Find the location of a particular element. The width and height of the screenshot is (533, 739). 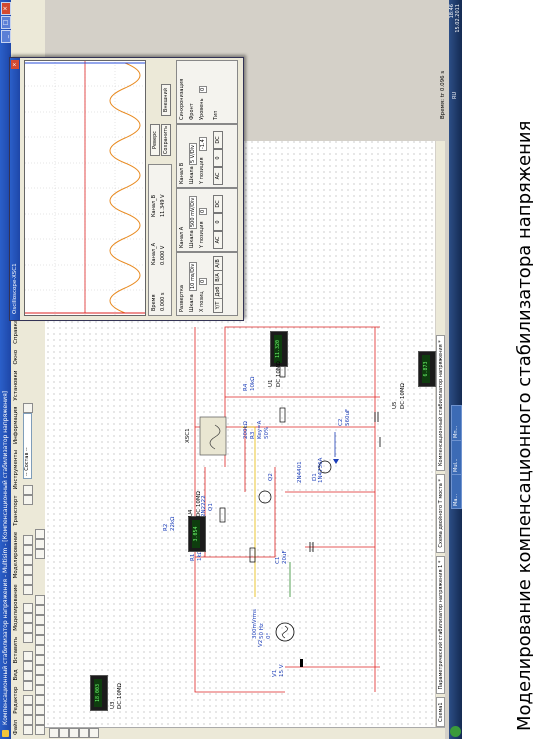

rf-icon is located at coordinates (40, 610).